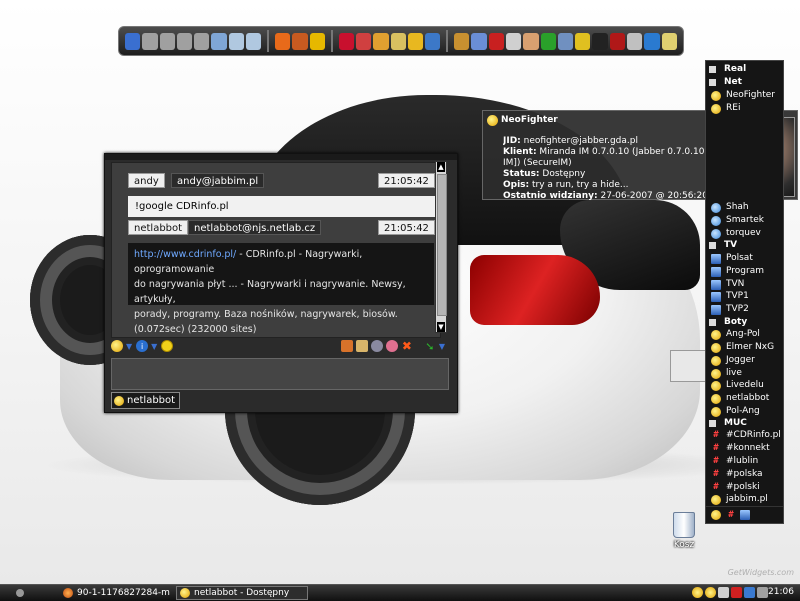 Image resolution: width=800 pixels, height=601 pixels. I want to click on chat-contact-tab: netlabbot, so click(146, 400).